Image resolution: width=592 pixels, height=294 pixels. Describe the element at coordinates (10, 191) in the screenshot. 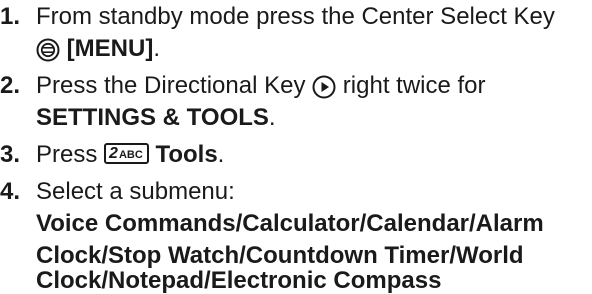

I see `step-number: 4.` at that location.